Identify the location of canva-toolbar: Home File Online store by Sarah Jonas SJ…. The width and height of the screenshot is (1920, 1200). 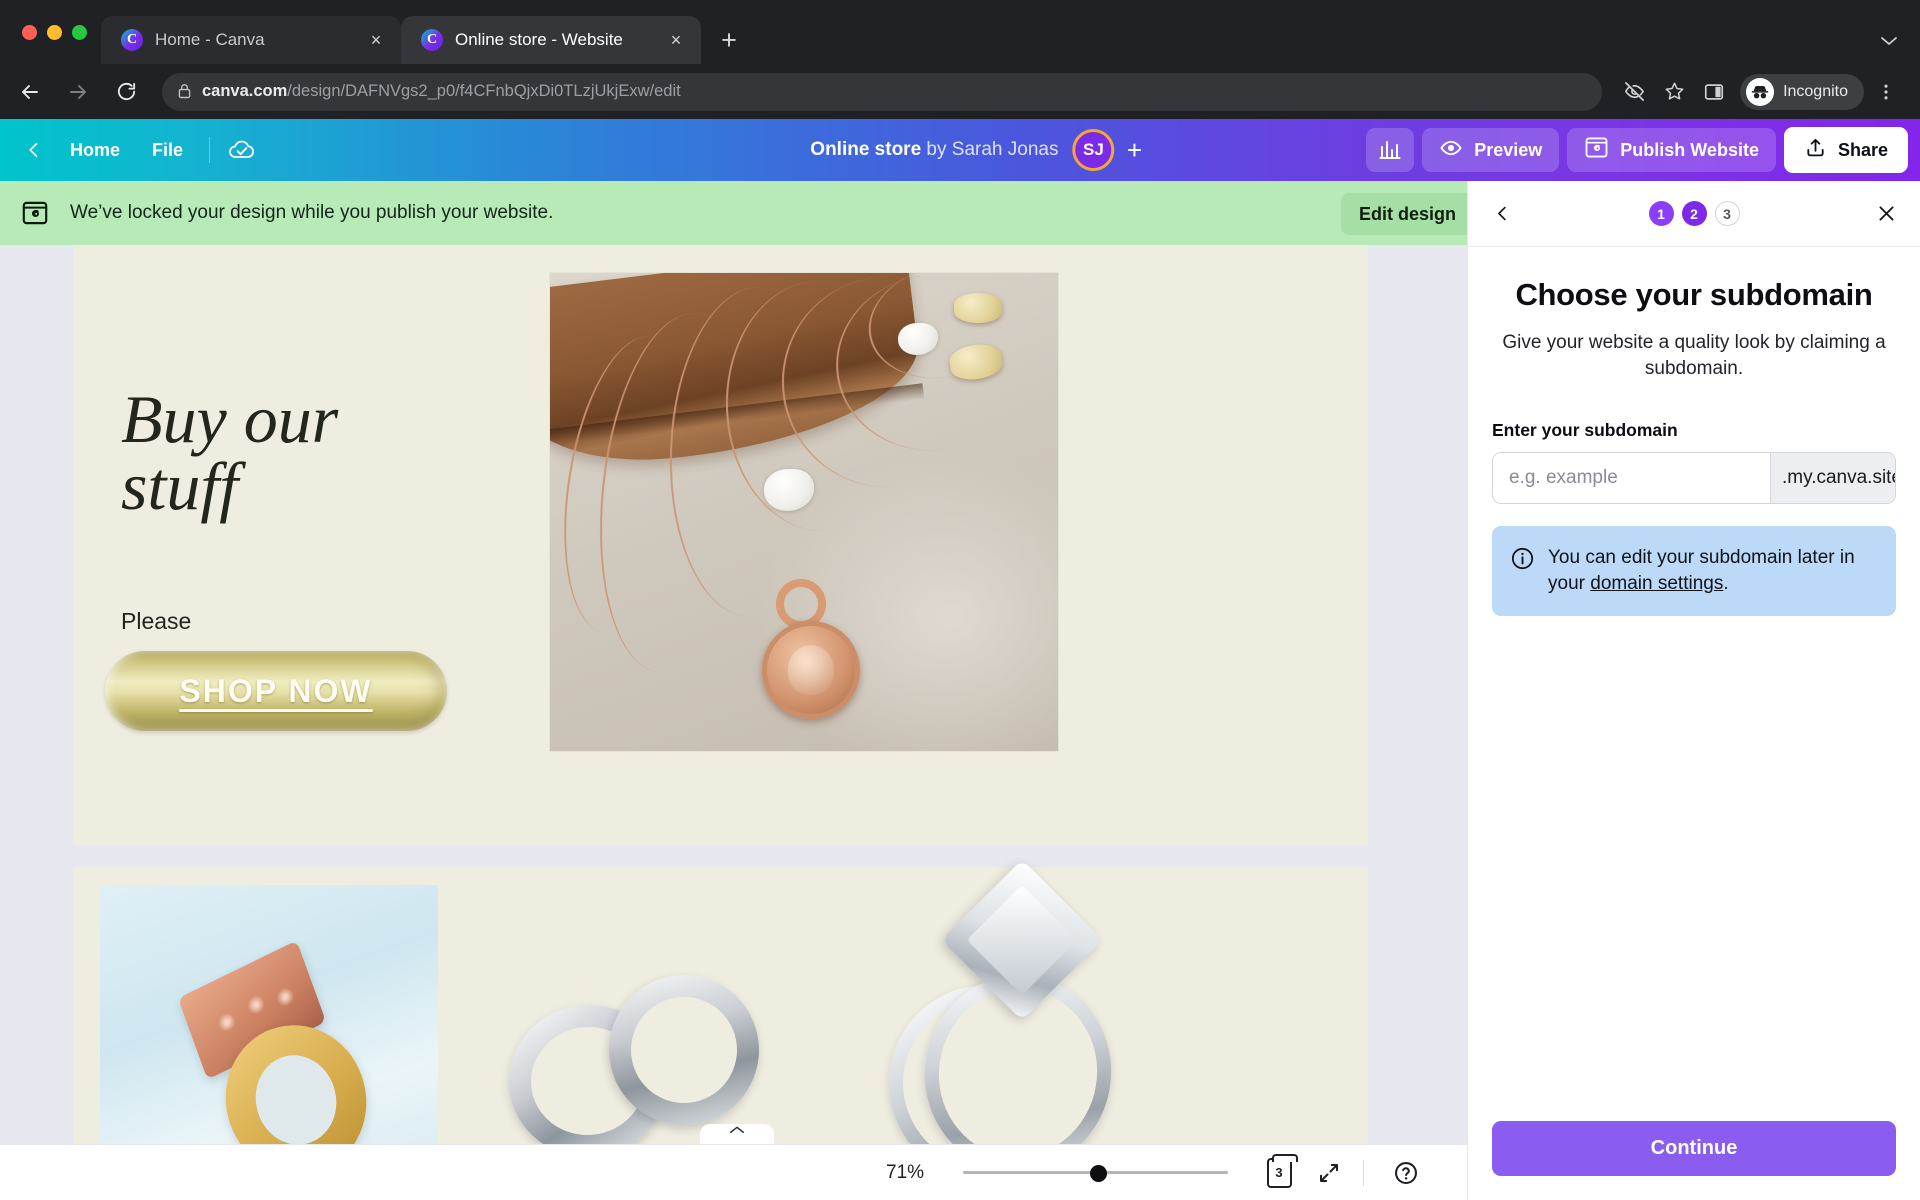
(960, 150).